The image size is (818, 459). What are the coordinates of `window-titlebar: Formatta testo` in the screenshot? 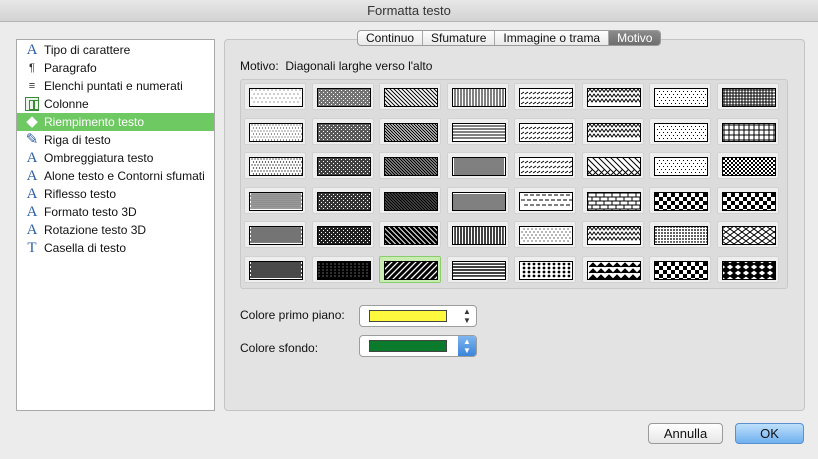 It's located at (409, 11).